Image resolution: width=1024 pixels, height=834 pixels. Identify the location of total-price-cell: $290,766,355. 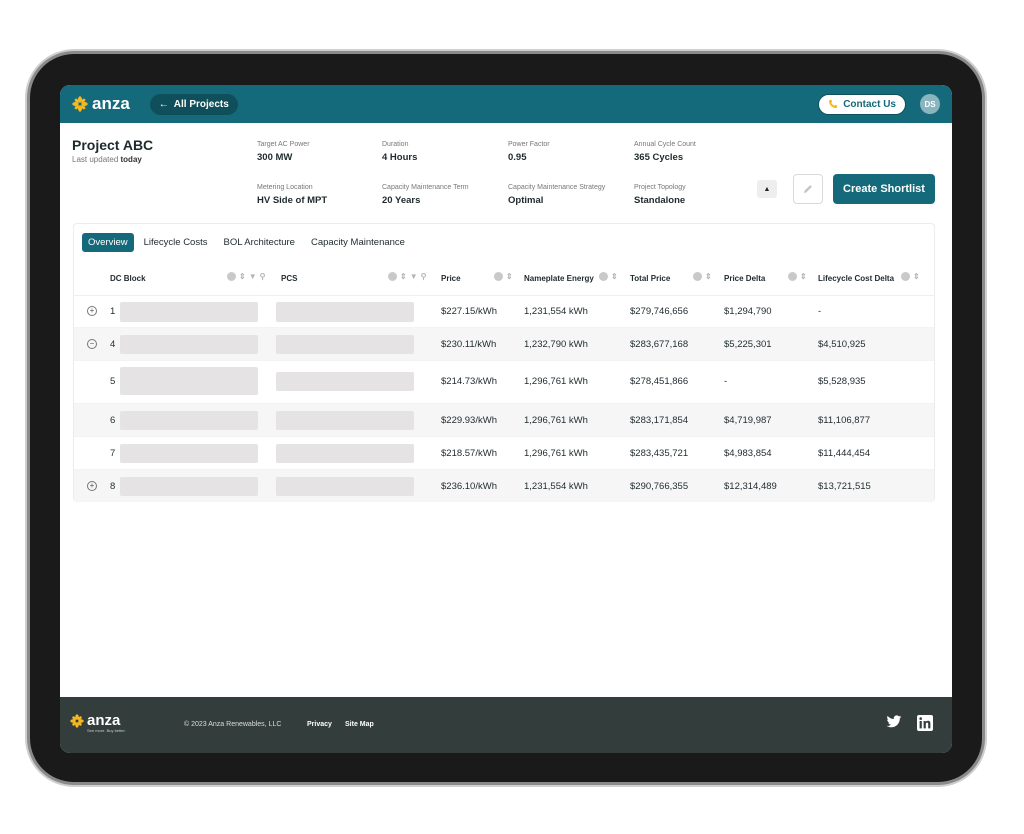
(659, 486).